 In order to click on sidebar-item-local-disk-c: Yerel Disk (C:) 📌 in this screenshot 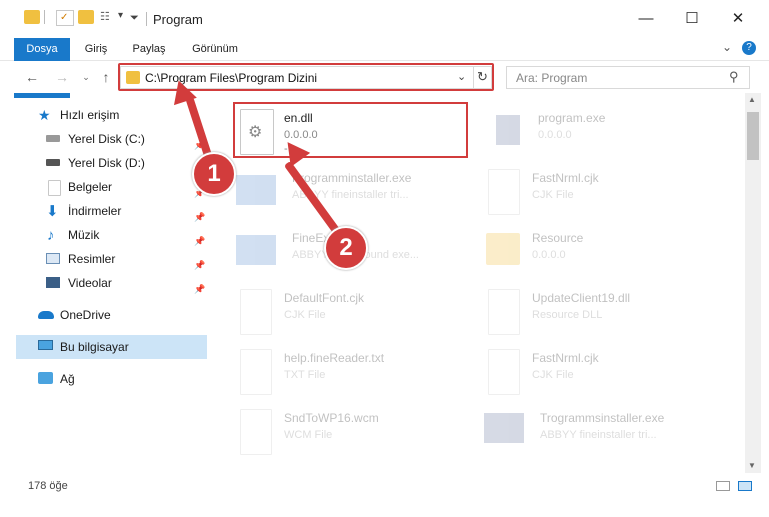, I will do `click(104, 139)`.